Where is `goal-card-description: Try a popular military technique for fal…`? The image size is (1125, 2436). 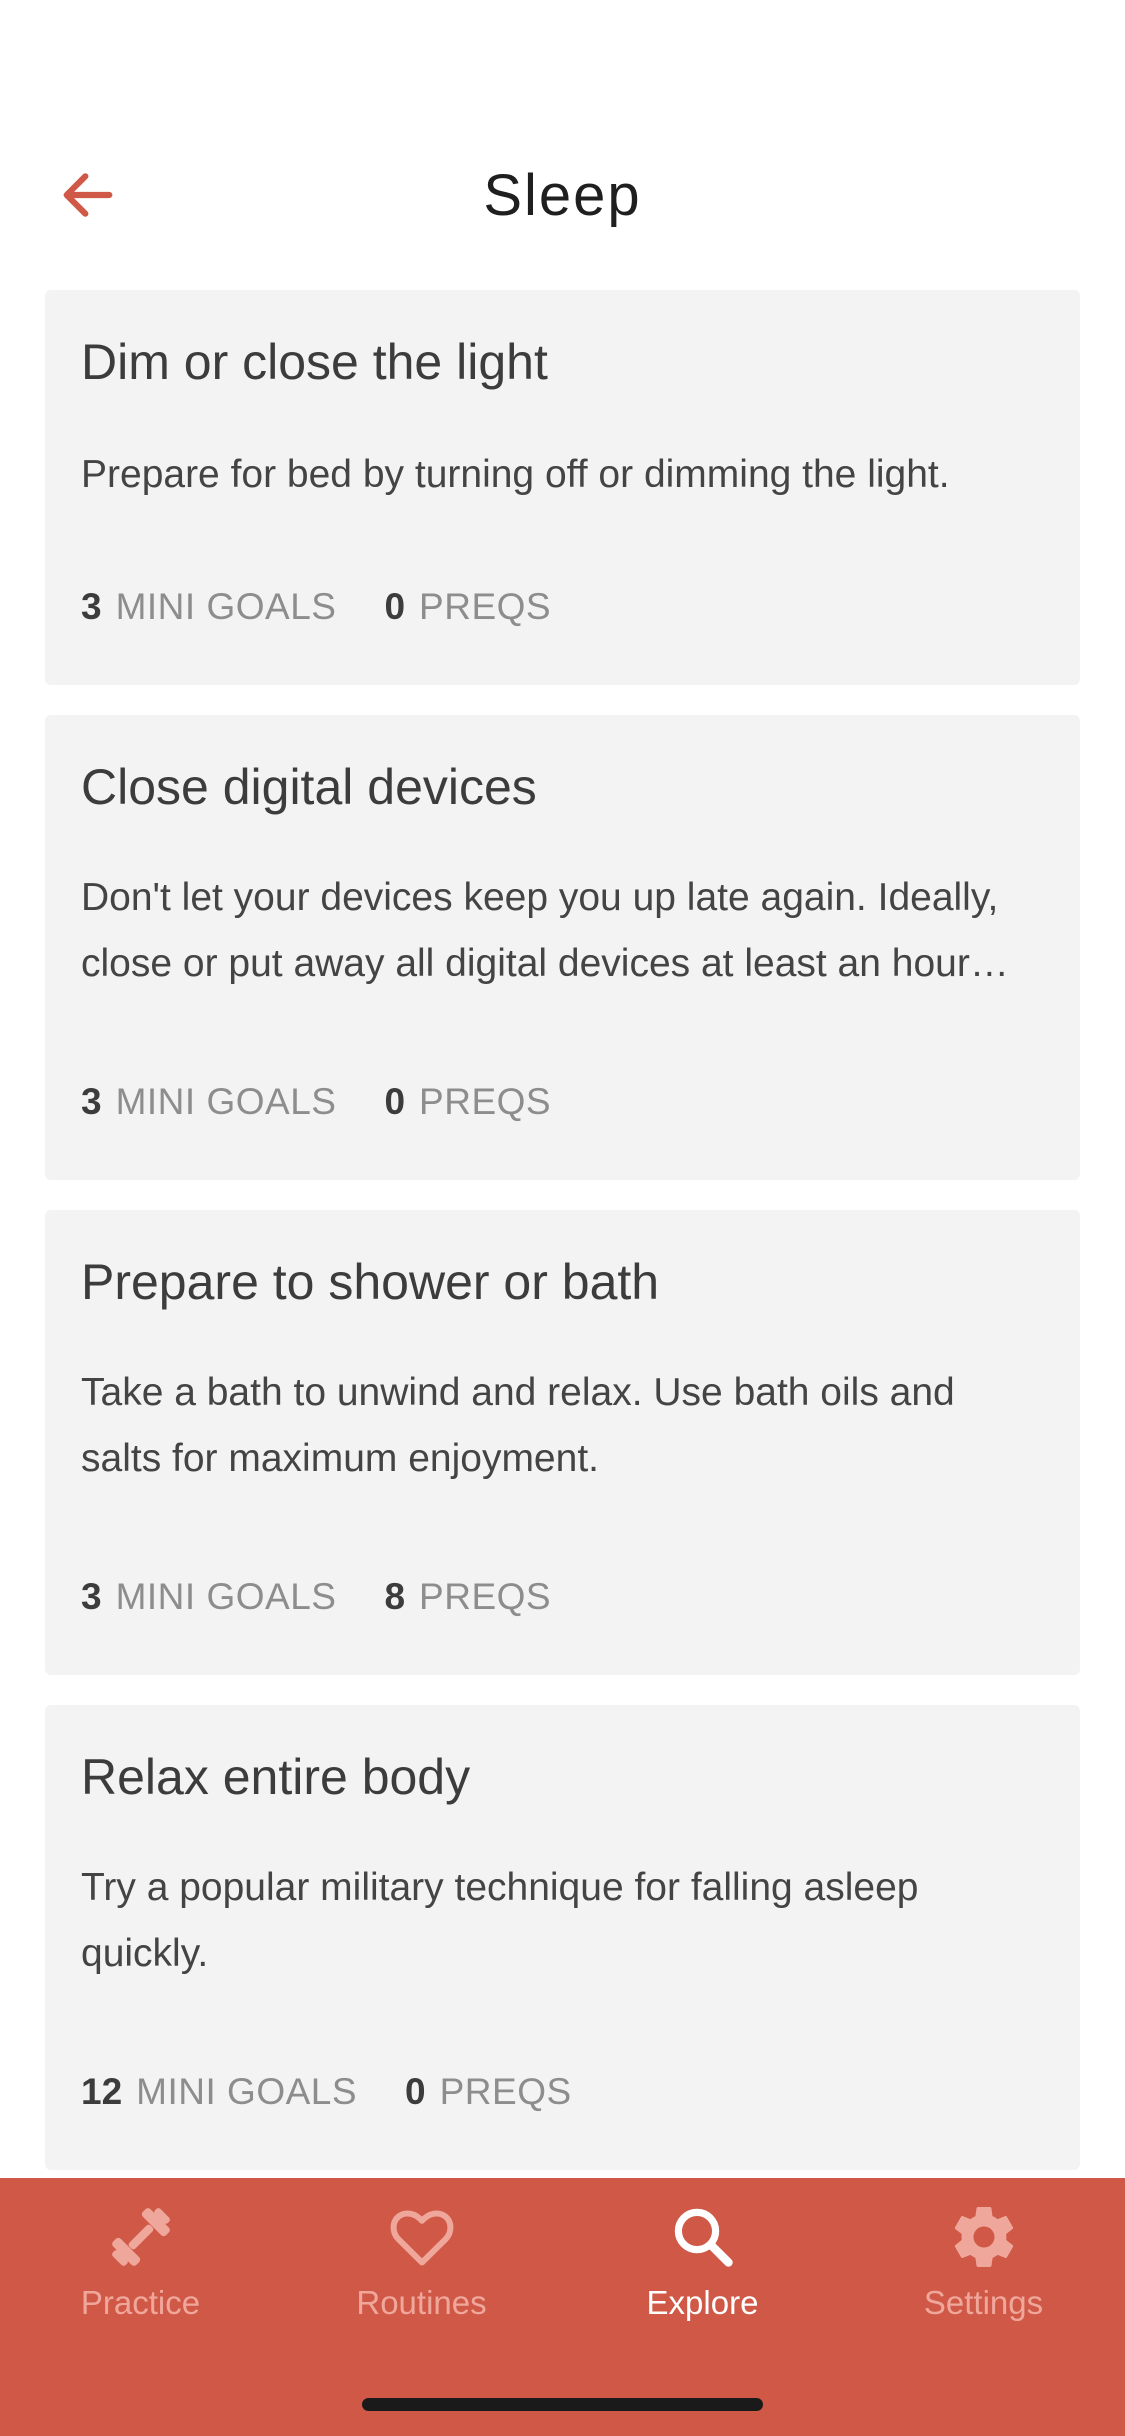 goal-card-description: Try a popular military technique for fal… is located at coordinates (500, 1920).